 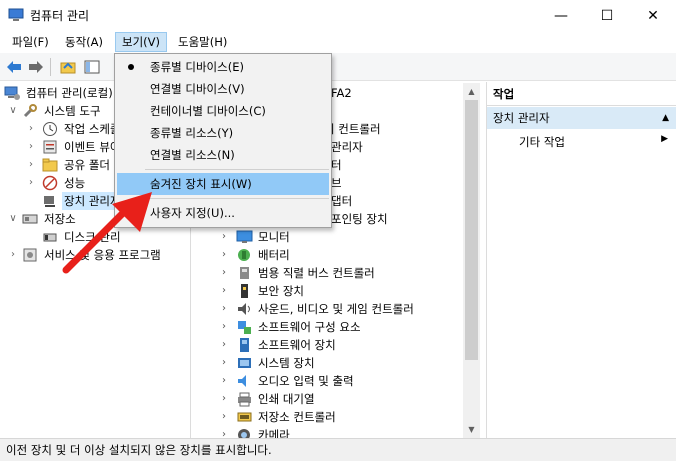 I want to click on device-category-label: 카메라, so click(x=274, y=433).